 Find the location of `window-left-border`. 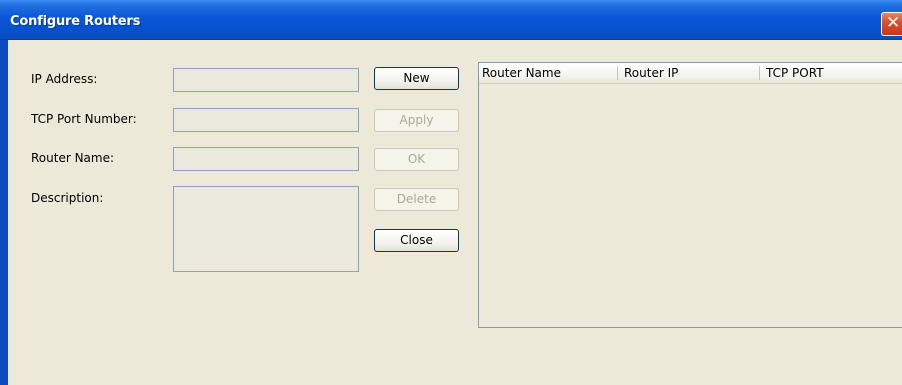

window-left-border is located at coordinates (4, 212).